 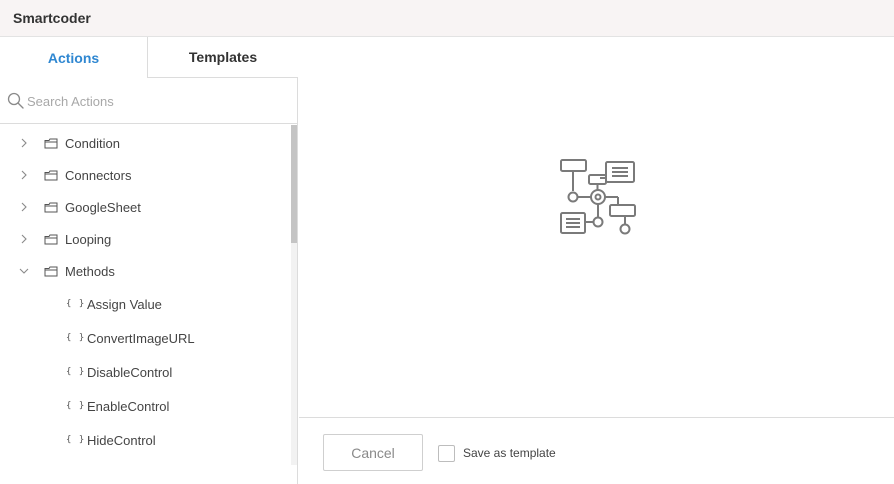 What do you see at coordinates (447, 18) in the screenshot?
I see `title-bar: Smartcoder` at bounding box center [447, 18].